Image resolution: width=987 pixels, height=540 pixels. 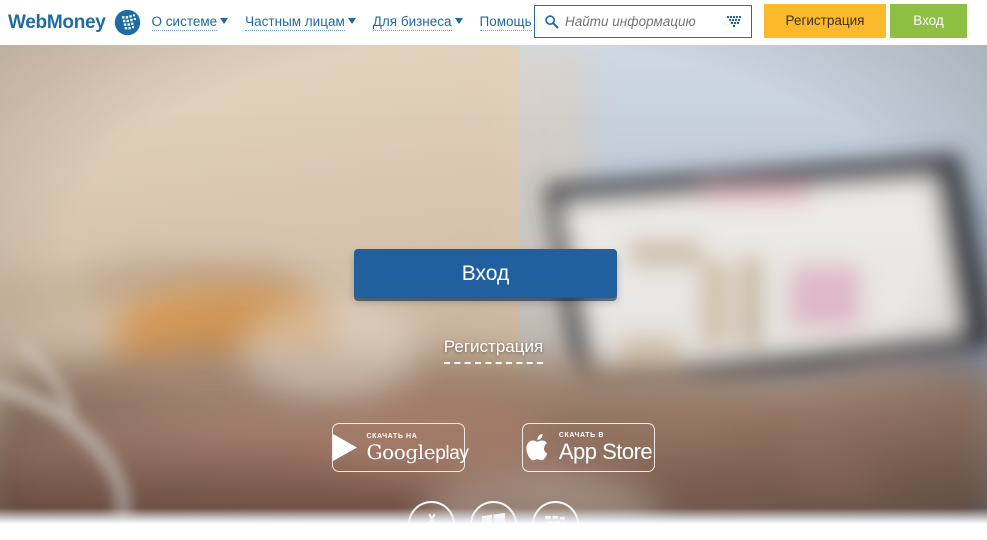 I want to click on app-store-badge: СКАЧАТЬ В App Store, so click(x=588, y=447).